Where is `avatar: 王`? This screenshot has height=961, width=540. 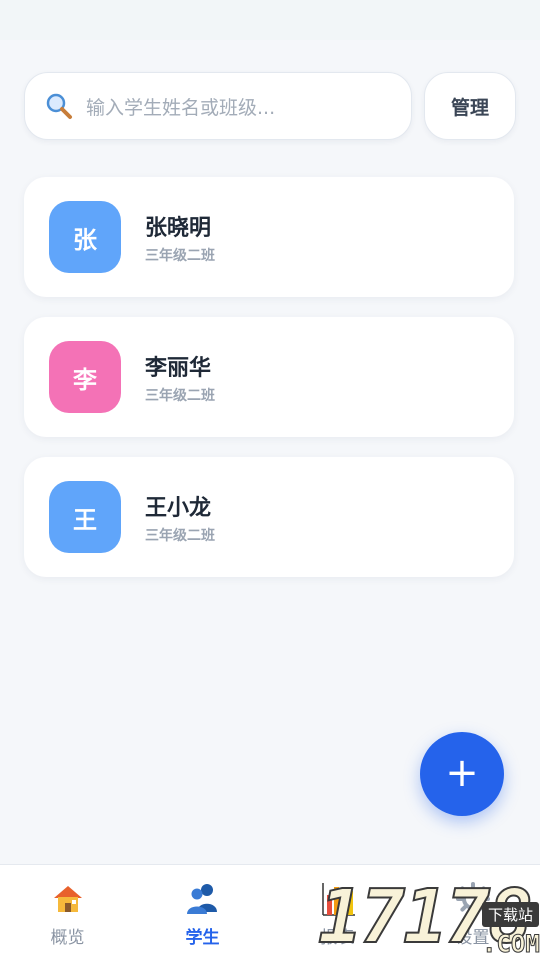
avatar: 王 is located at coordinates (85, 517).